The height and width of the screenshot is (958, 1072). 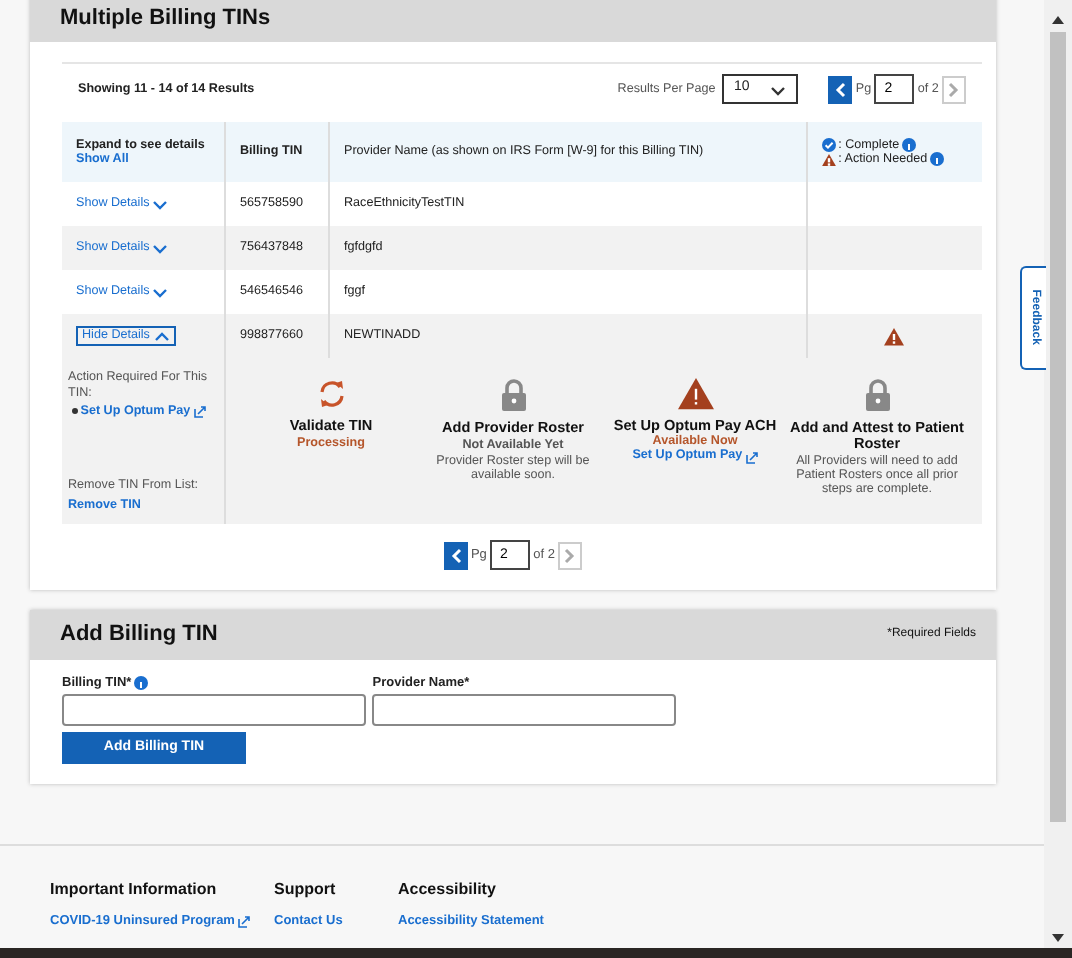 What do you see at coordinates (165, 19) in the screenshot?
I see `section-title: Multiple Billing TINs` at bounding box center [165, 19].